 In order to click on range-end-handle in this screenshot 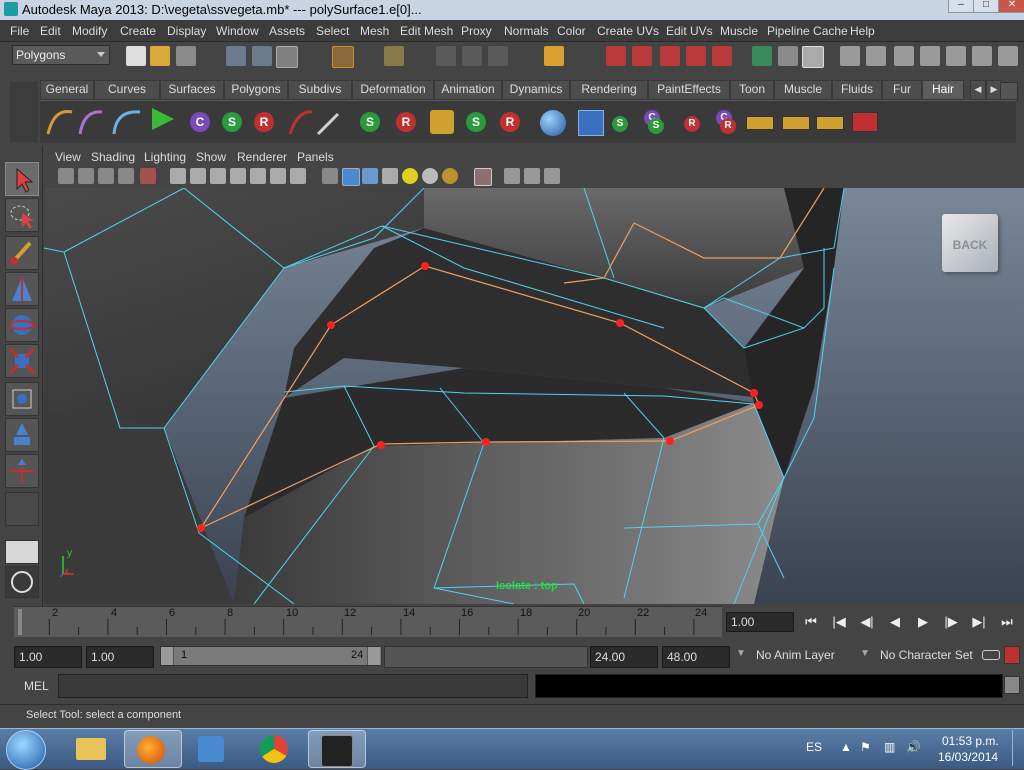, I will do `click(373, 656)`.